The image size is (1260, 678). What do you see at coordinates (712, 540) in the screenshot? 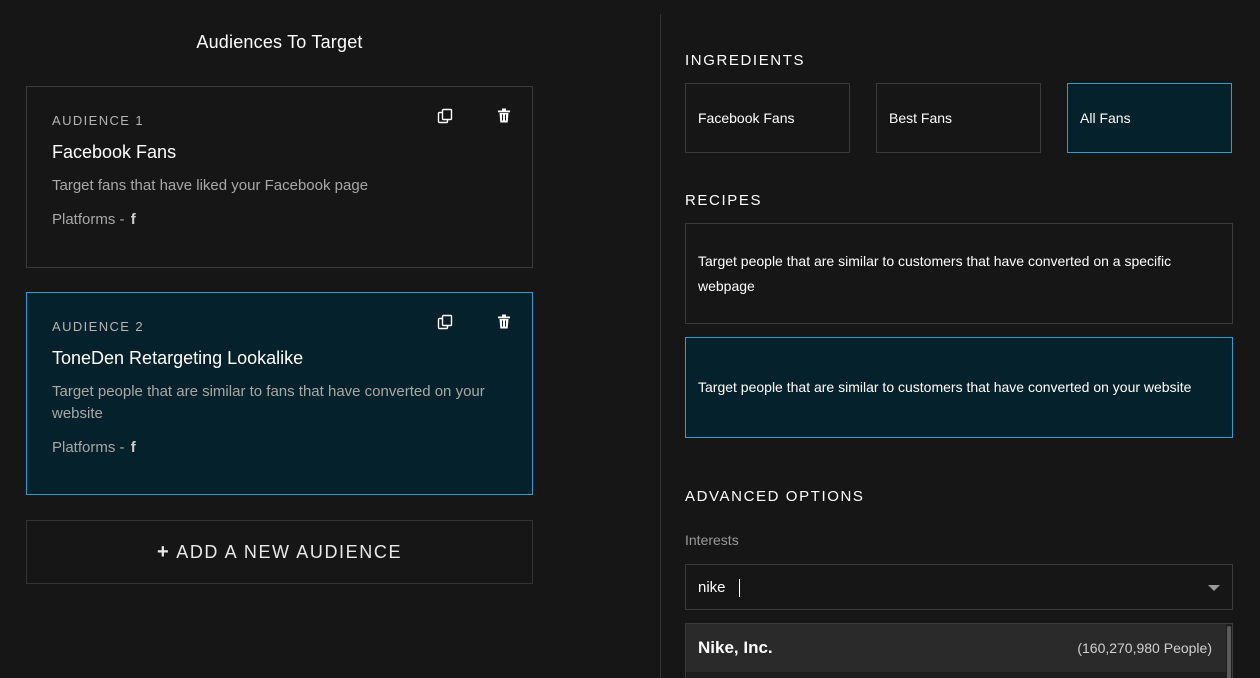
I see `interests-label: Interests` at bounding box center [712, 540].